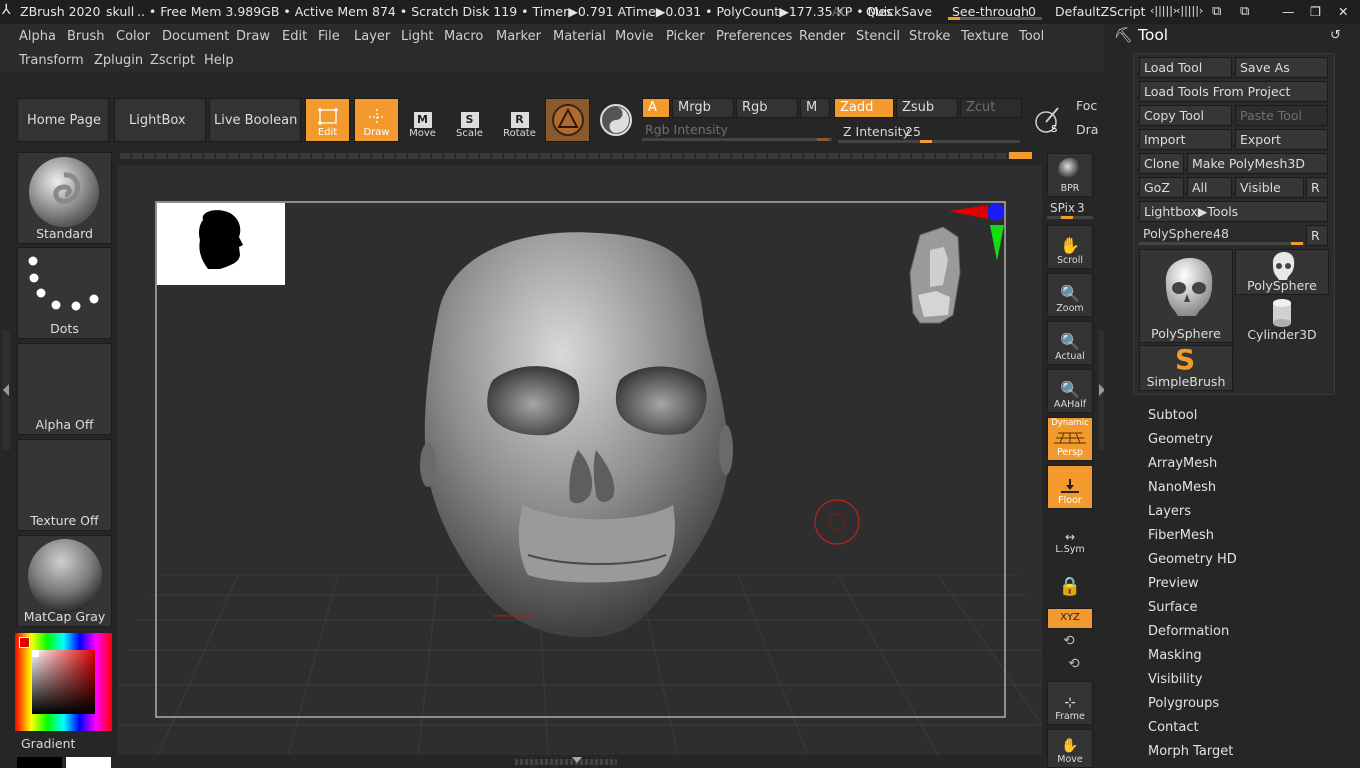 Image resolution: width=1360 pixels, height=768 pixels. I want to click on orientation-head-icon, so click(935, 275).